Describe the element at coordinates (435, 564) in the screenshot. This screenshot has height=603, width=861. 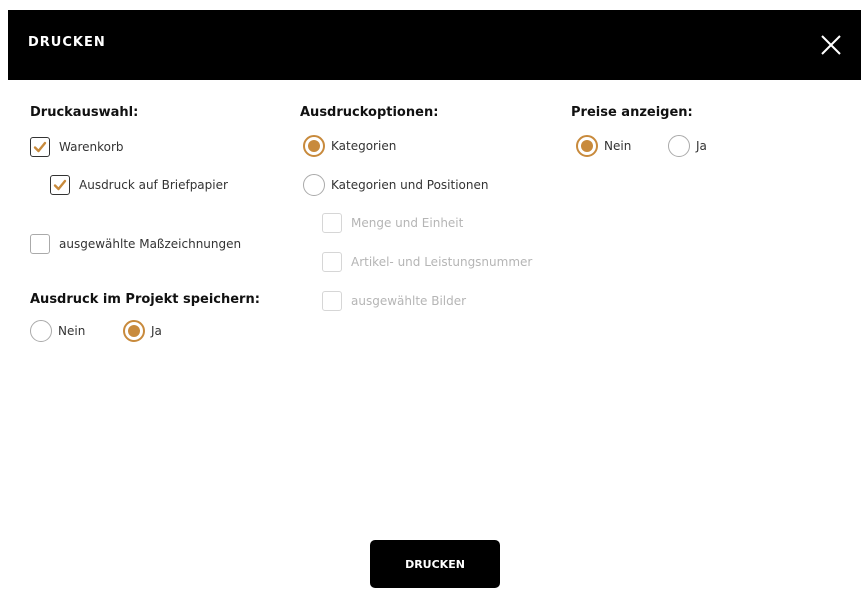
I see `print-button: DRUCKEN` at that location.